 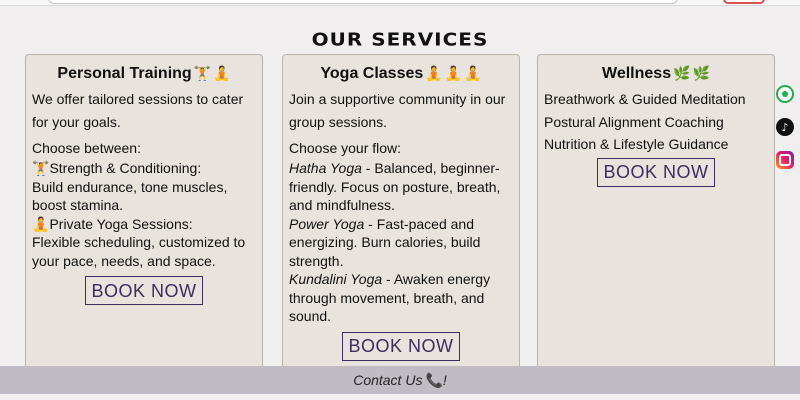 I want to click on card-title-text: Personal Training, so click(x=124, y=73).